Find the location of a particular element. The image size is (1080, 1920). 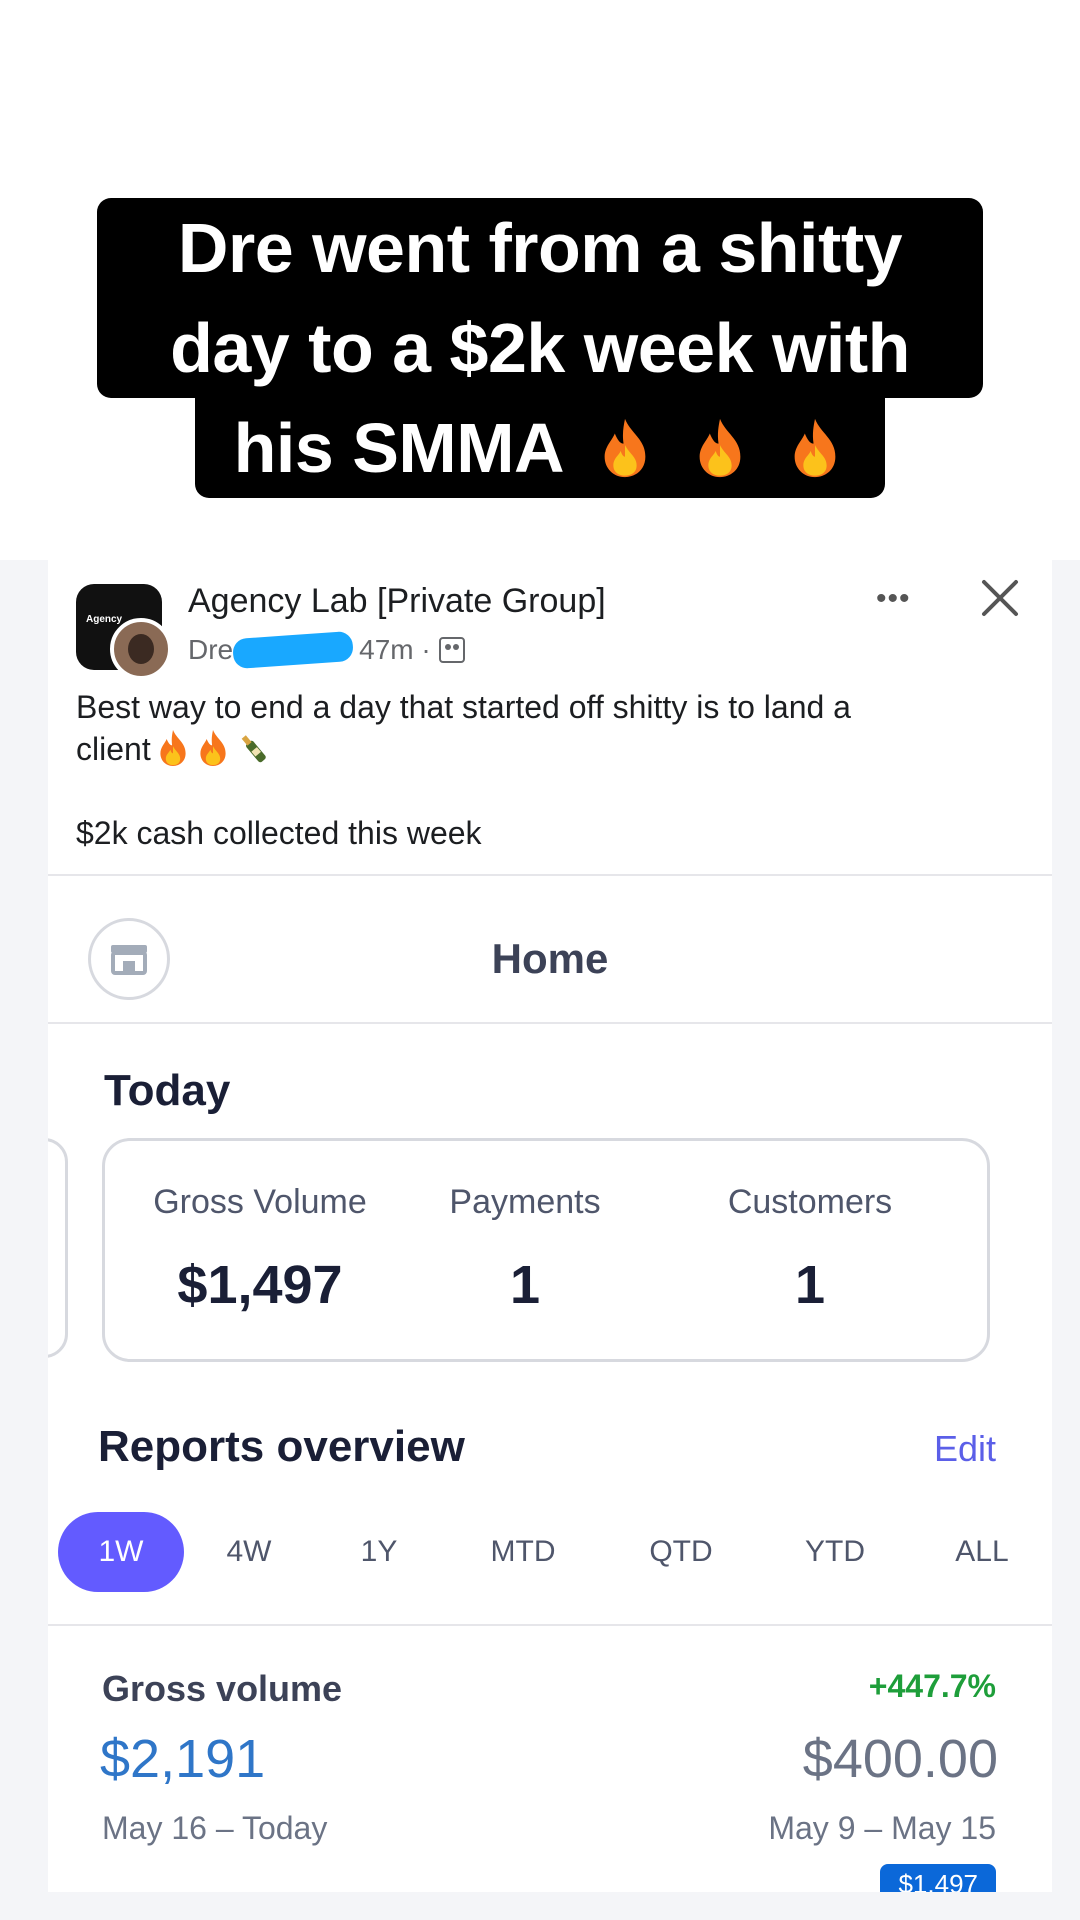

today-heading: Today is located at coordinates (167, 1090).